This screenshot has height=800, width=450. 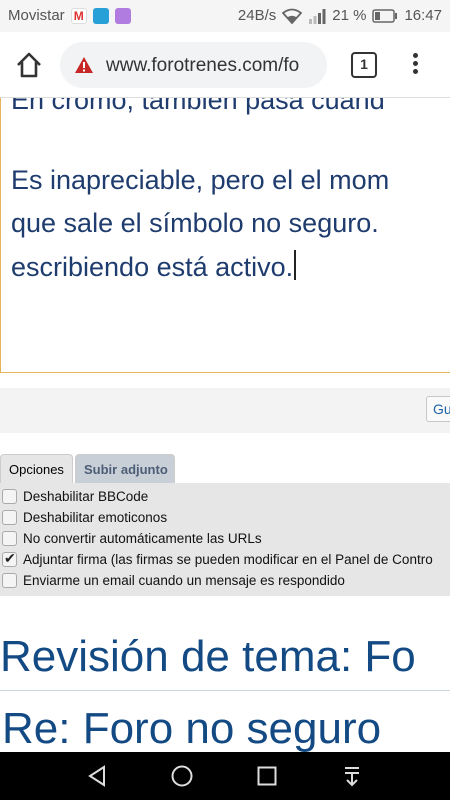 What do you see at coordinates (182, 776) in the screenshot?
I see `circle-home-icon` at bounding box center [182, 776].